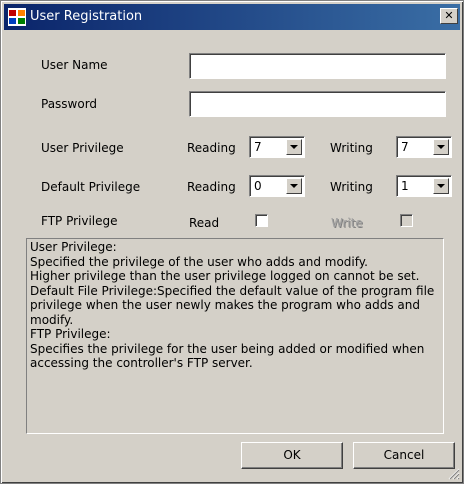  What do you see at coordinates (204, 223) in the screenshot?
I see `ftp-read-label: Read` at bounding box center [204, 223].